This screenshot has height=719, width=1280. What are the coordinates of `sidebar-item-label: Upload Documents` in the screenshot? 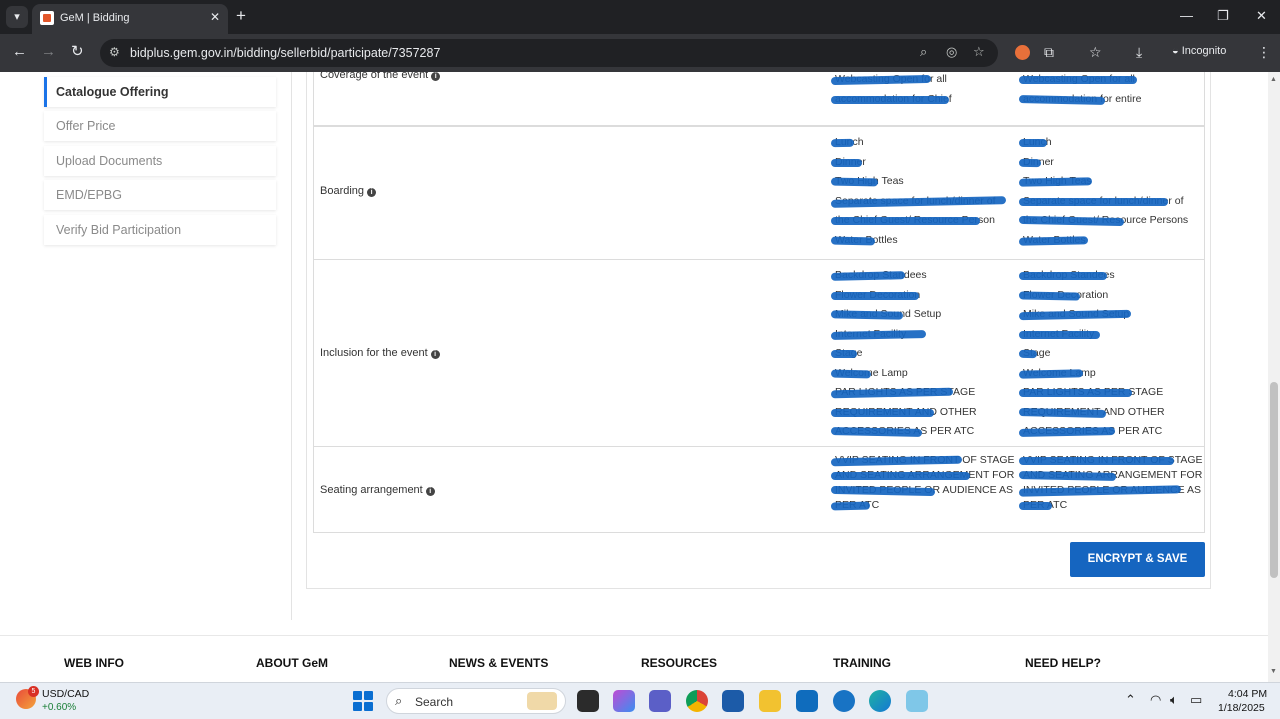 It's located at (109, 161).